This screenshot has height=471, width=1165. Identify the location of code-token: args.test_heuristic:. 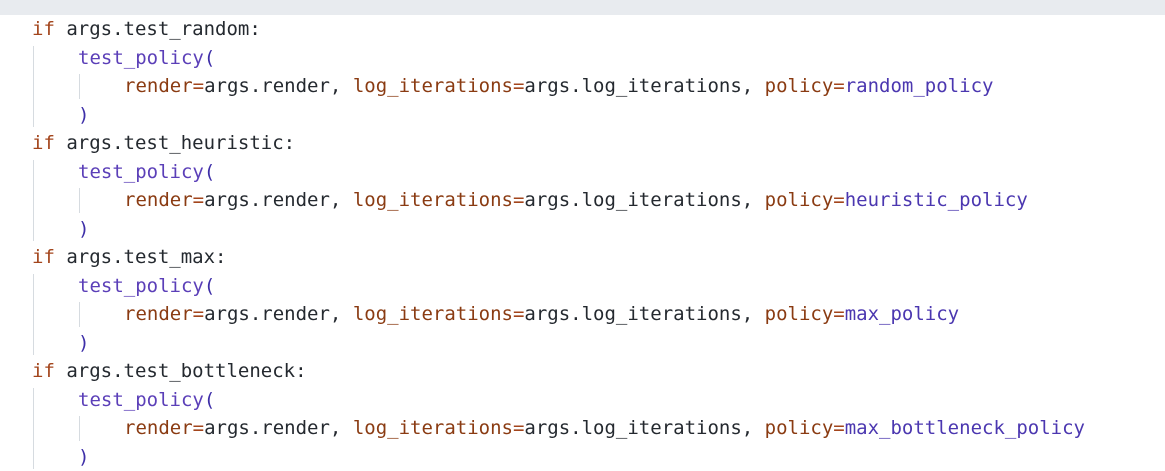
(175, 143).